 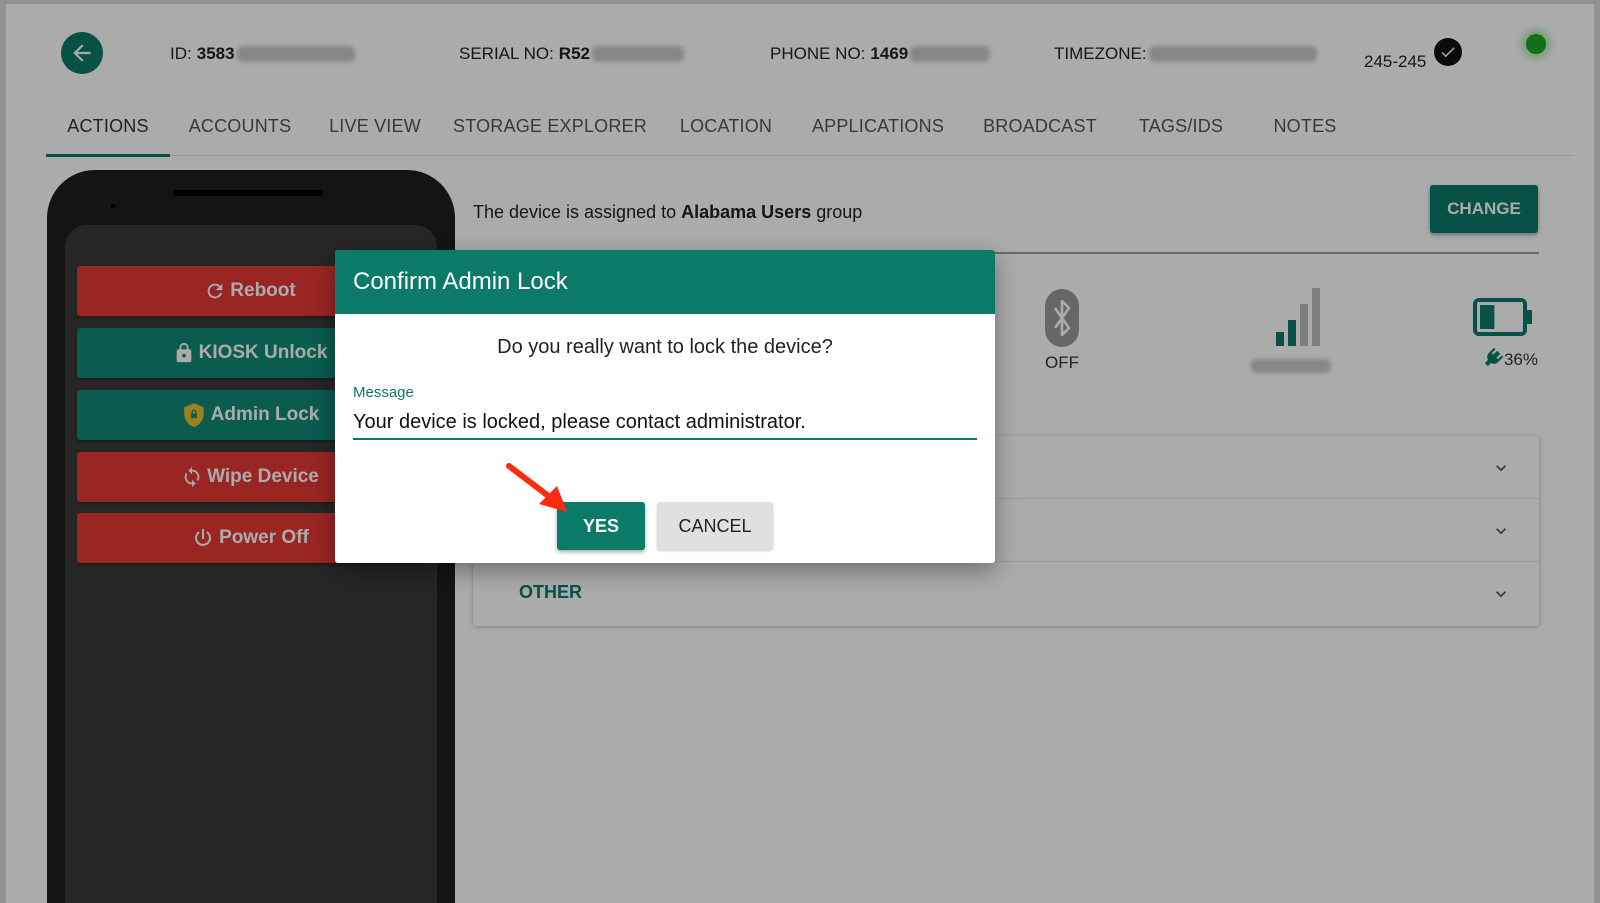 I want to click on cancel-button: CANCEL, so click(x=715, y=526).